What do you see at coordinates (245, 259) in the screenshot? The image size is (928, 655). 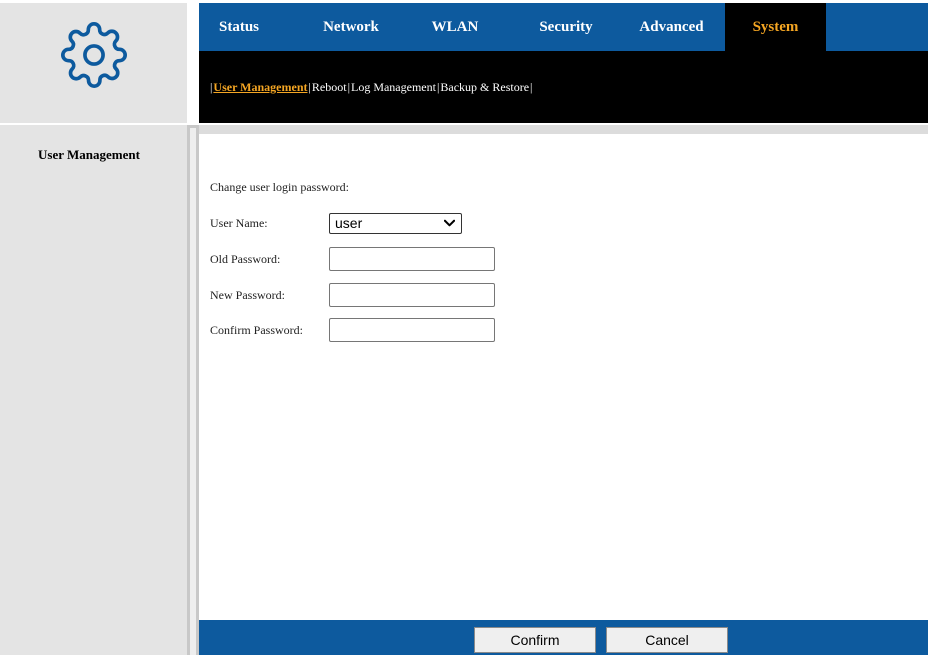 I see `old-password-label: Old Password:` at bounding box center [245, 259].